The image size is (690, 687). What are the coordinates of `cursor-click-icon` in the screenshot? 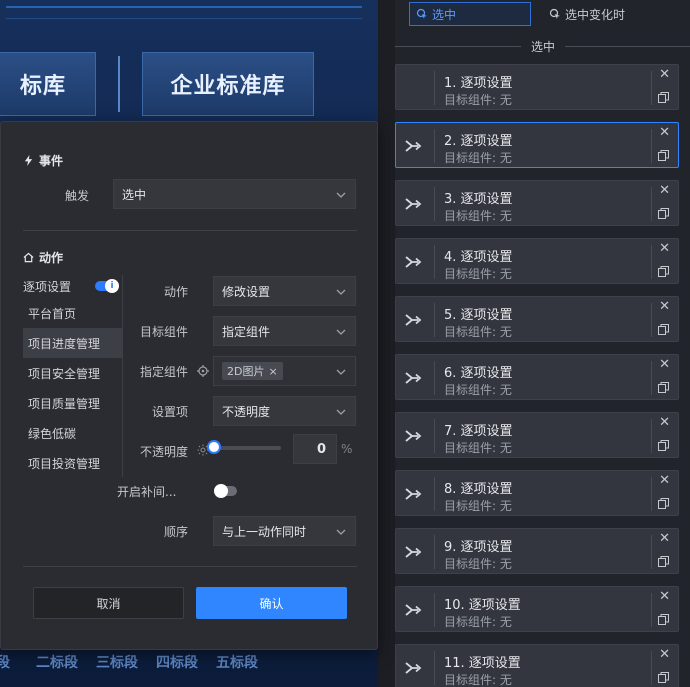 It's located at (421, 13).